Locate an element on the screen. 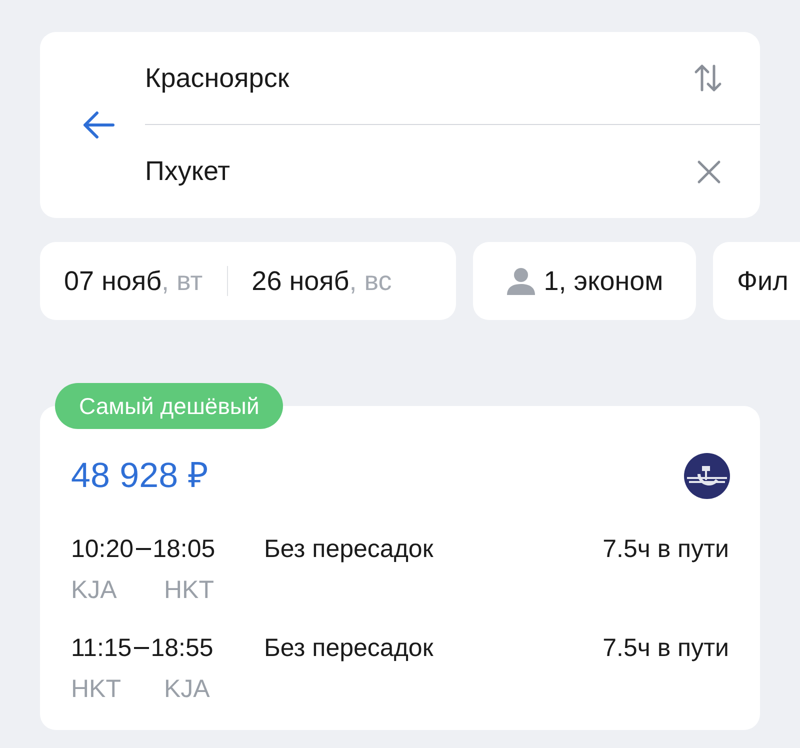 Image resolution: width=800 pixels, height=748 pixels. departure-time: 11:15 is located at coordinates (101, 648).